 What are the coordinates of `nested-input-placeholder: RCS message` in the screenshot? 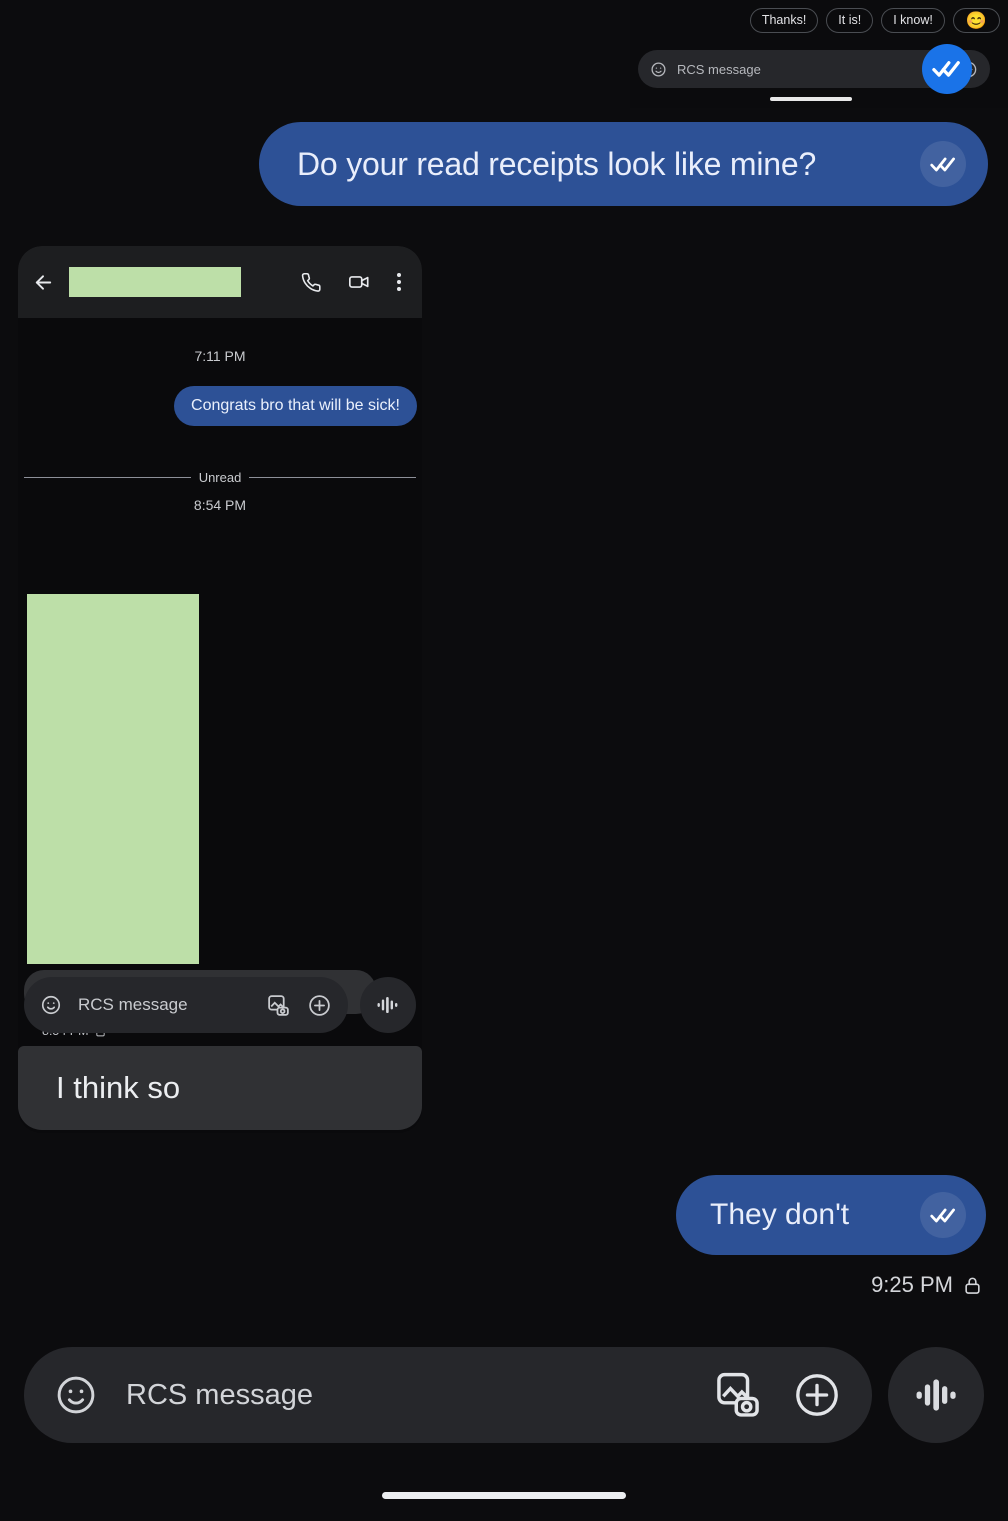 It's located at (133, 1004).